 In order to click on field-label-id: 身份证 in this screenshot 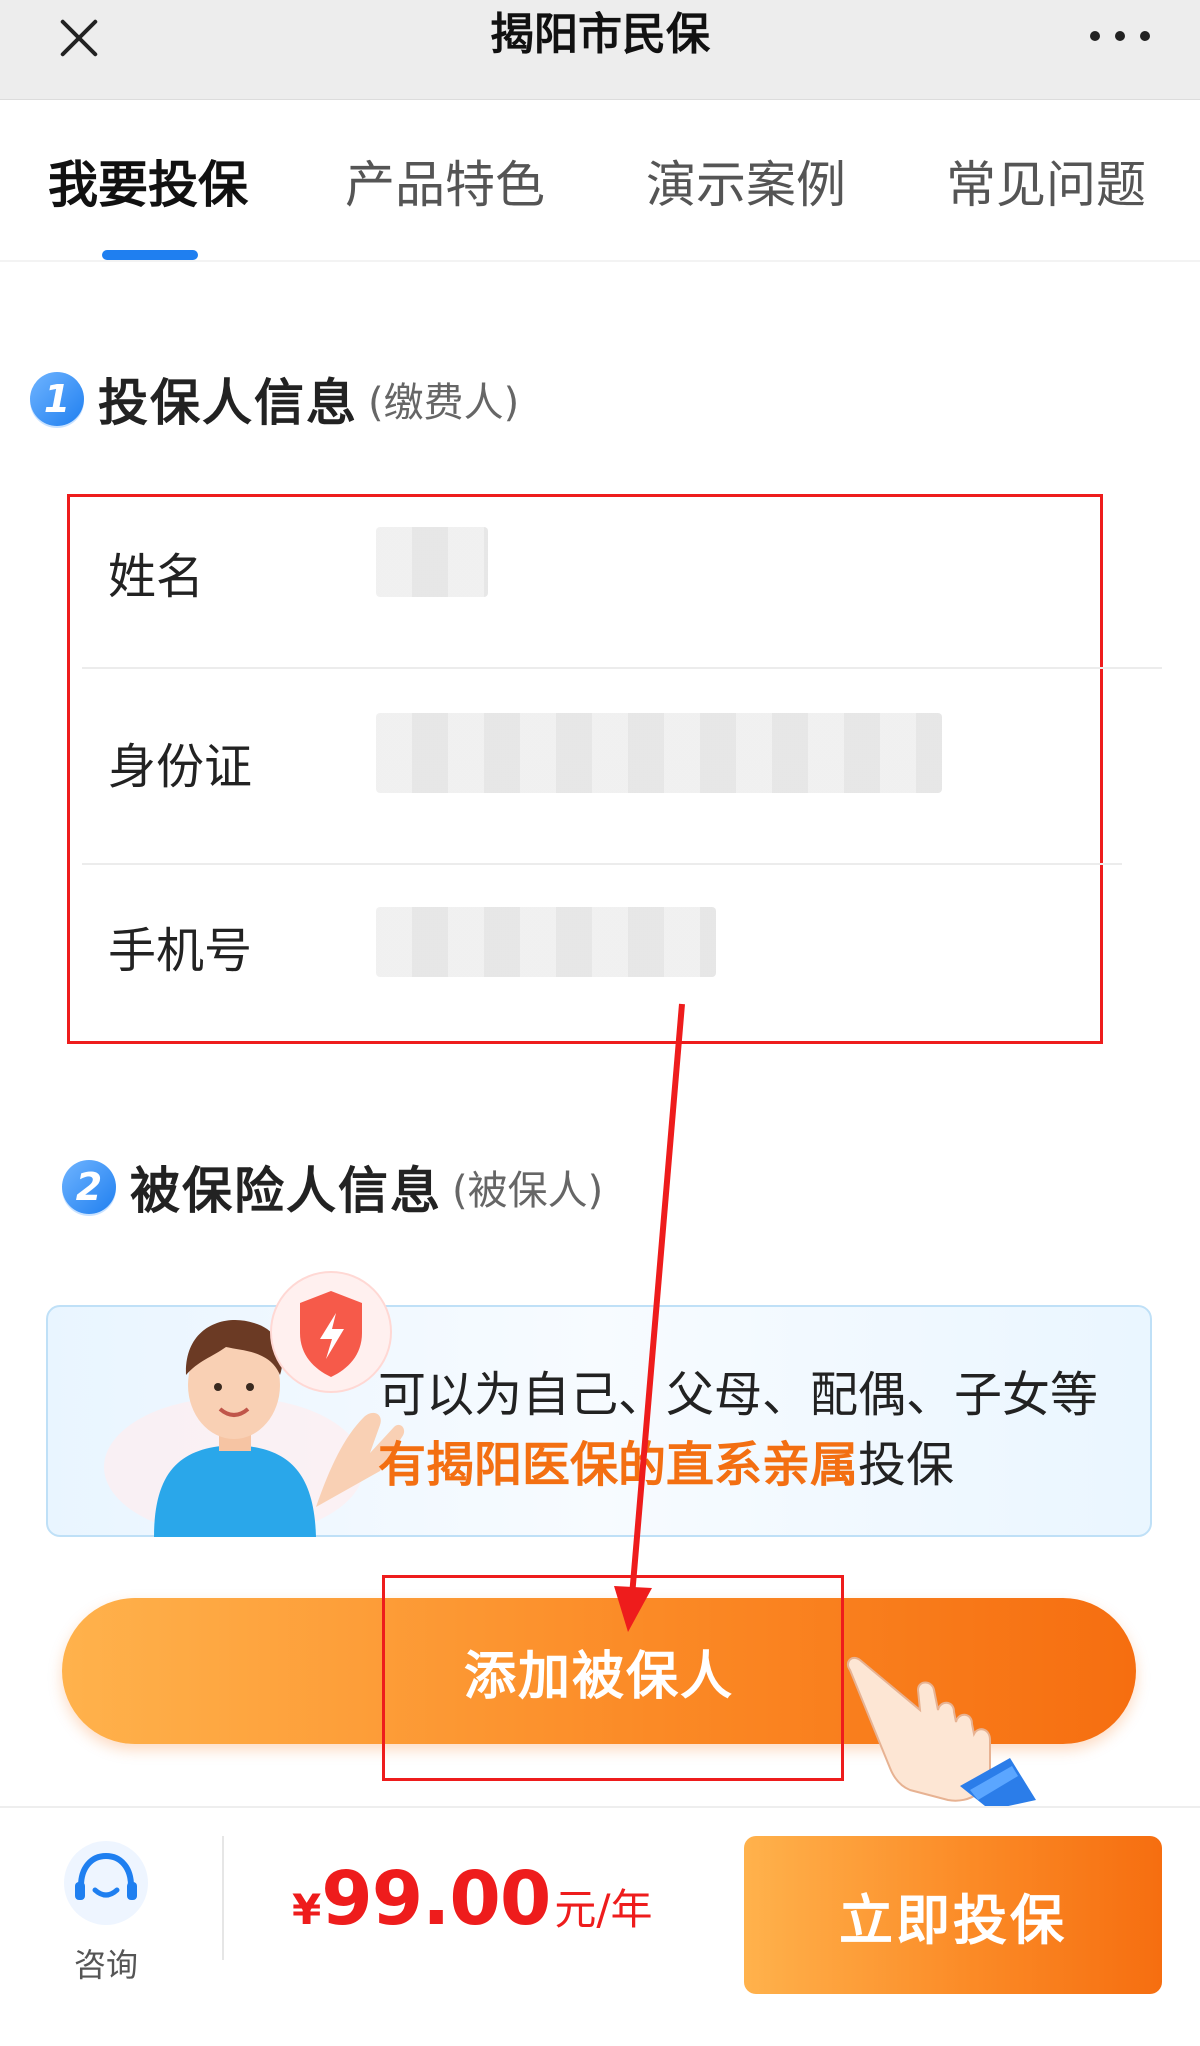, I will do `click(180, 767)`.